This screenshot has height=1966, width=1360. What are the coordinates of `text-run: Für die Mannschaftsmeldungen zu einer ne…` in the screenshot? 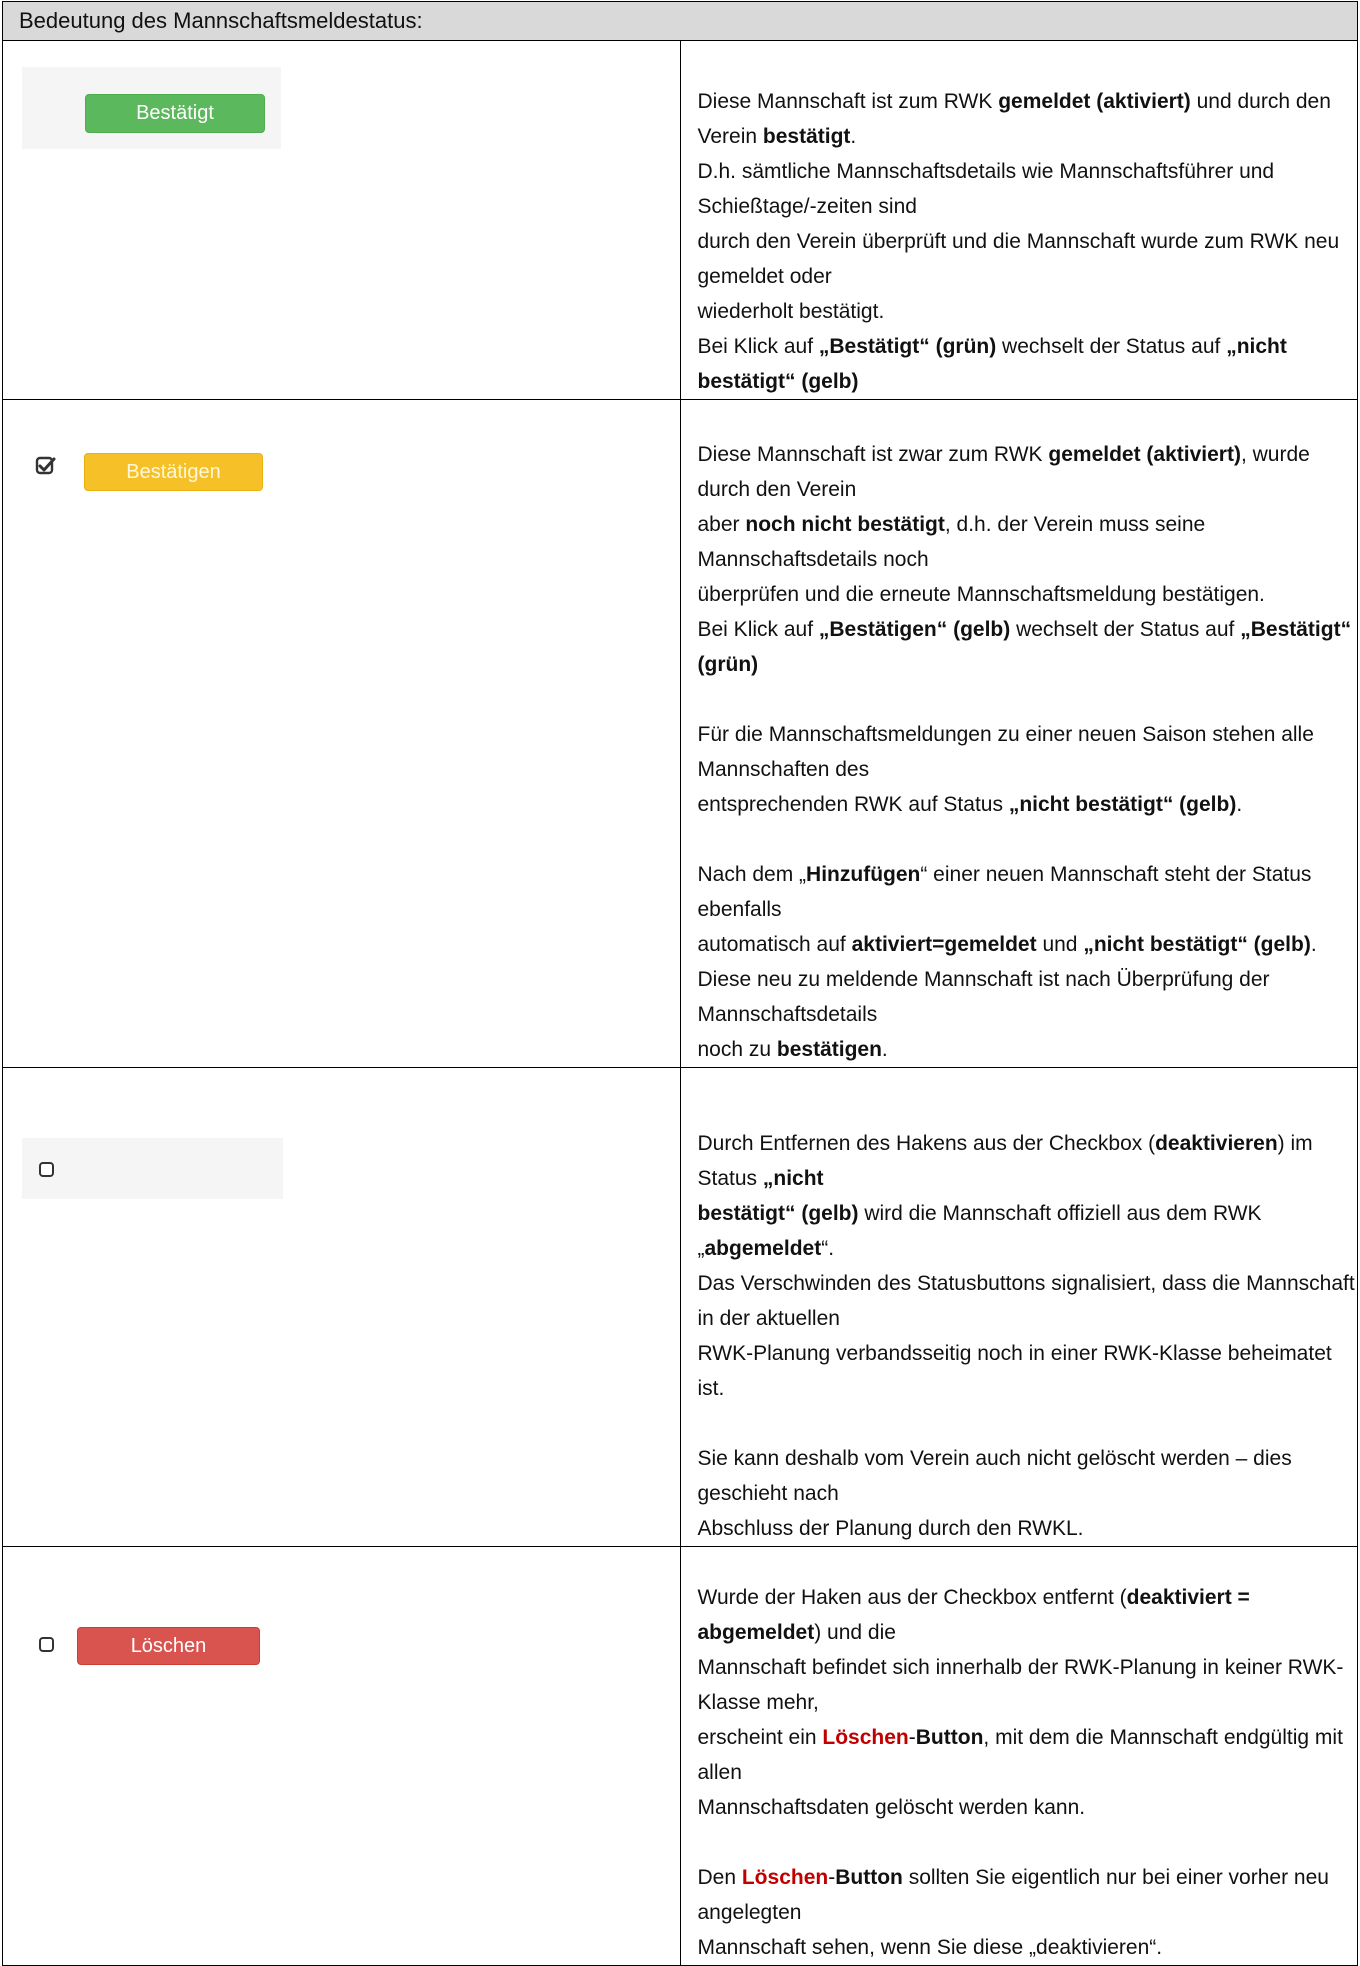 It's located at (1005, 752).